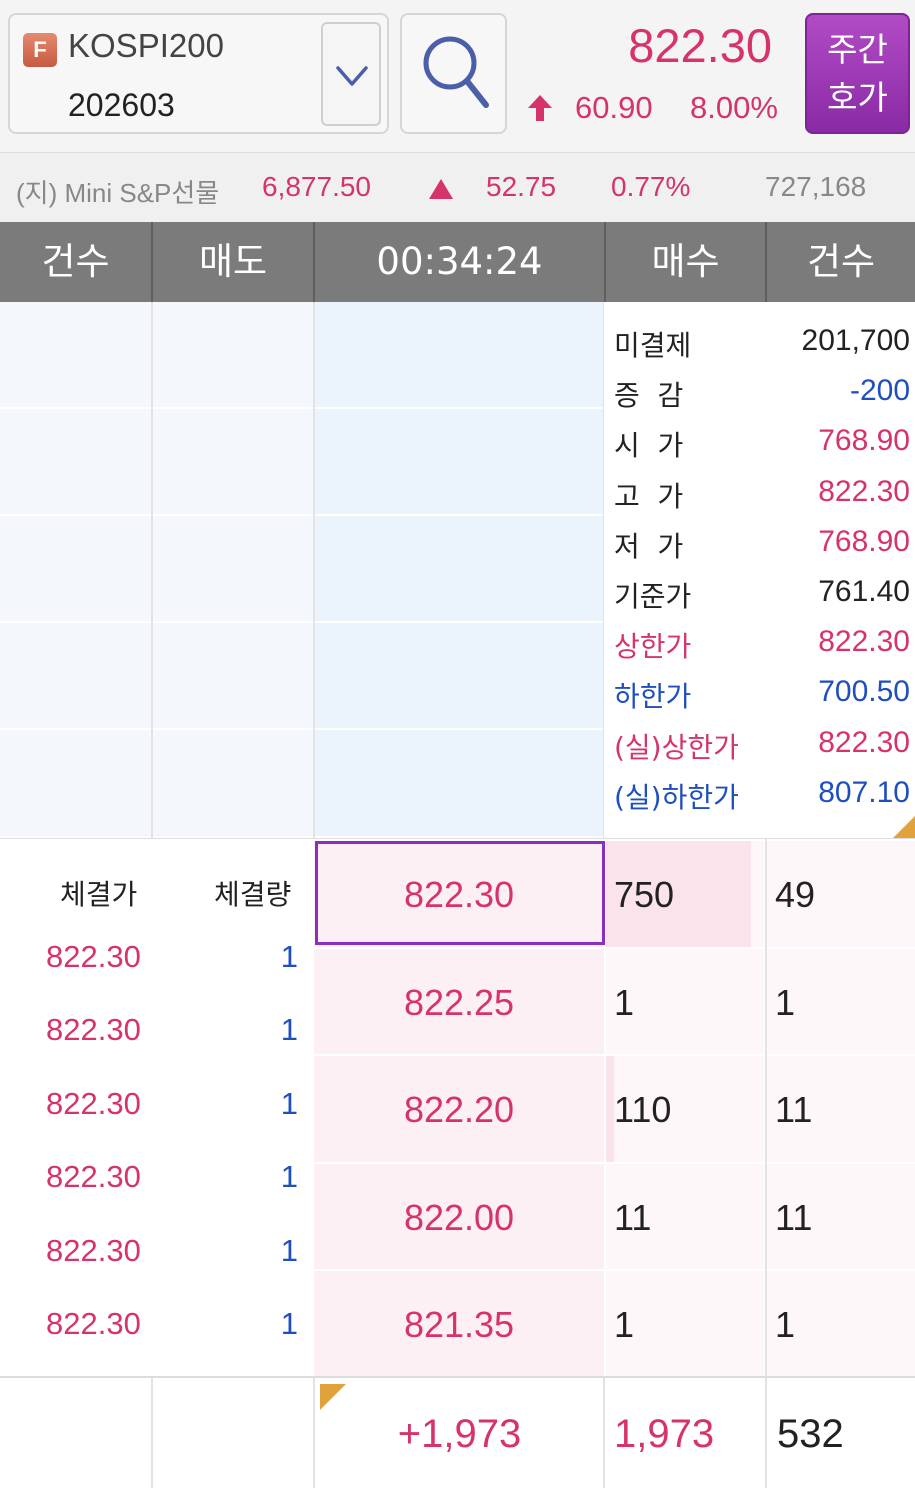  What do you see at coordinates (75, 261) in the screenshot?
I see `ask-count-header: 건수` at bounding box center [75, 261].